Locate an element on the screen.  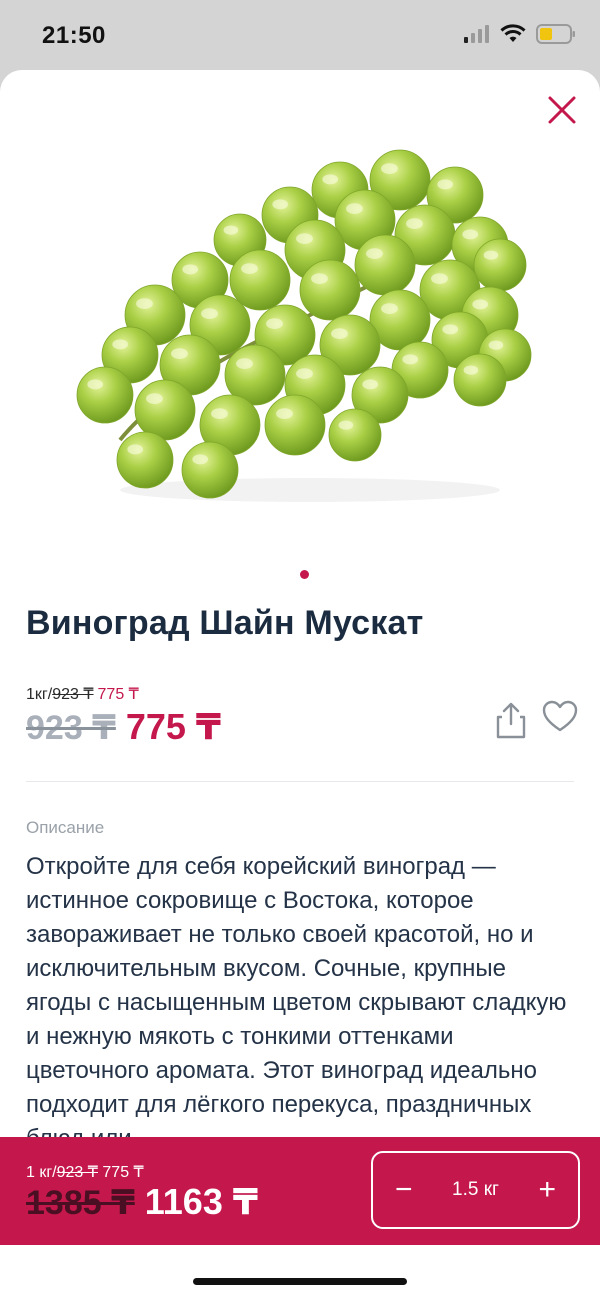
cart-total-old: 1385 ₸ is located at coordinates (80, 1203).